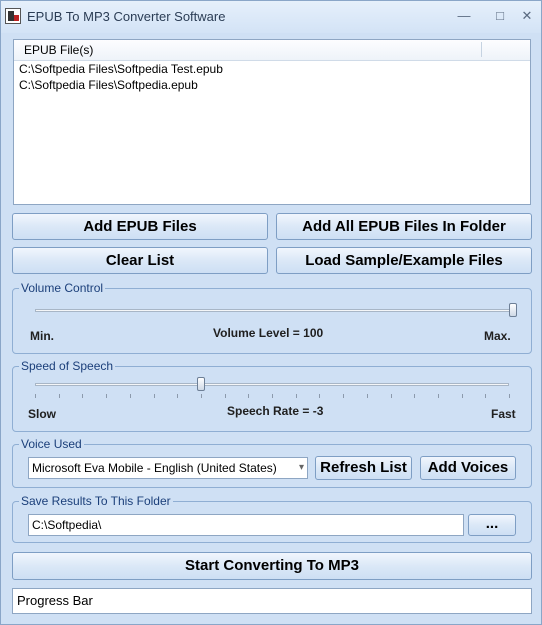  I want to click on list-item: C:\Softpedia Files\Softpedia Test.epub, so click(272, 69).